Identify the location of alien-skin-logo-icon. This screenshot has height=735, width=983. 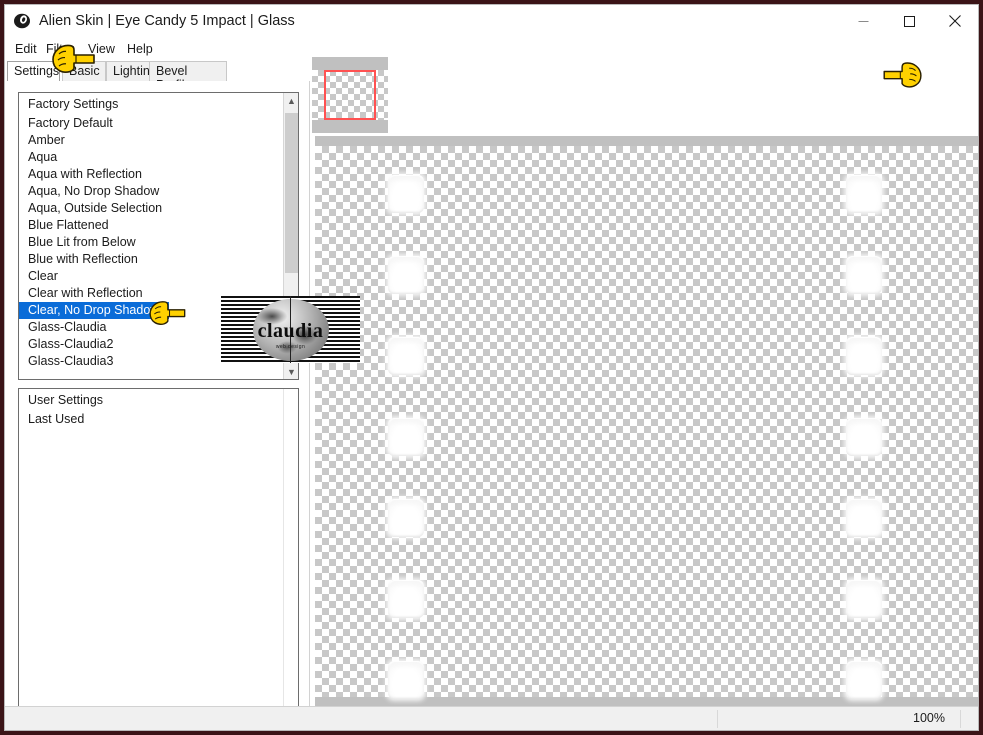
(22, 21).